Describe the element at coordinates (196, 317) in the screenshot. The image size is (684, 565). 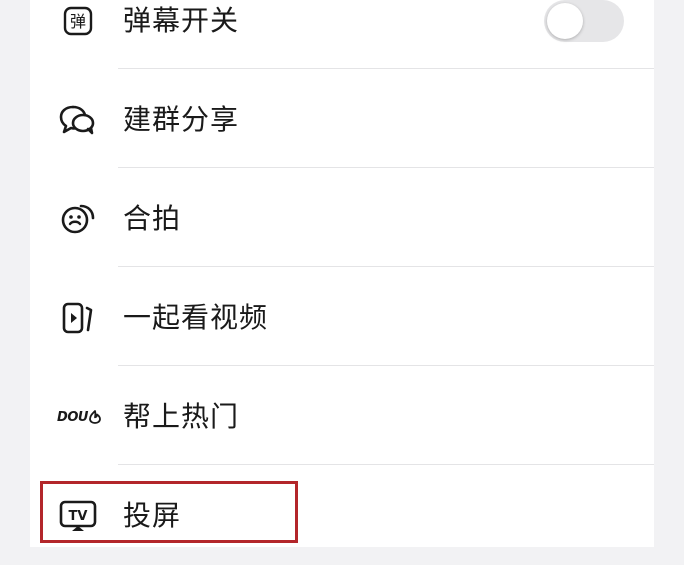
I see `menu-item-label: 一起看视频` at that location.